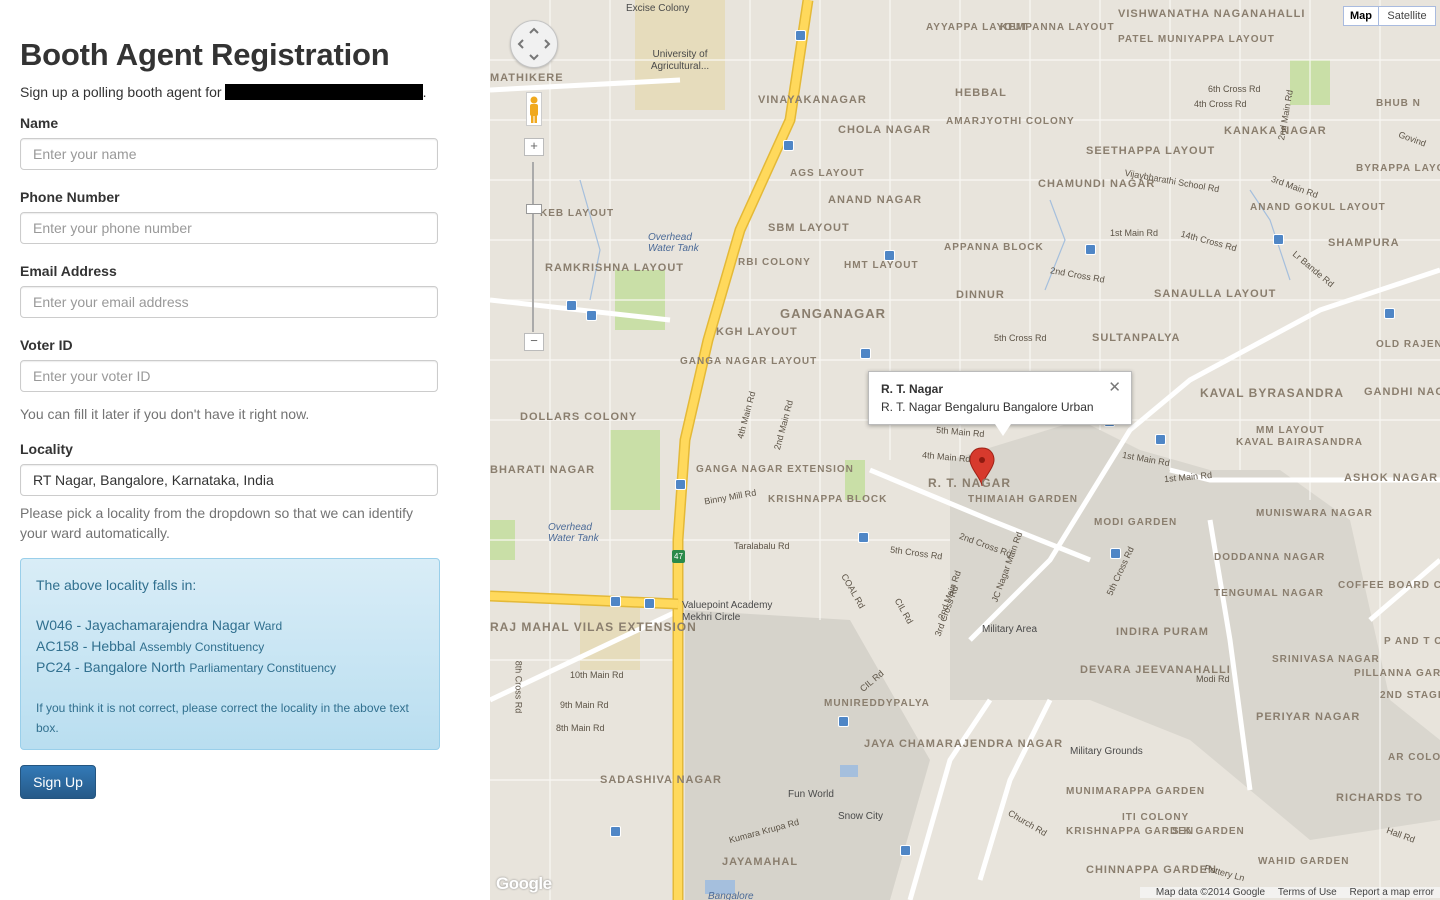 The height and width of the screenshot is (900, 1440). What do you see at coordinates (580, 728) in the screenshot?
I see `road-label: 8th Main Rd` at bounding box center [580, 728].